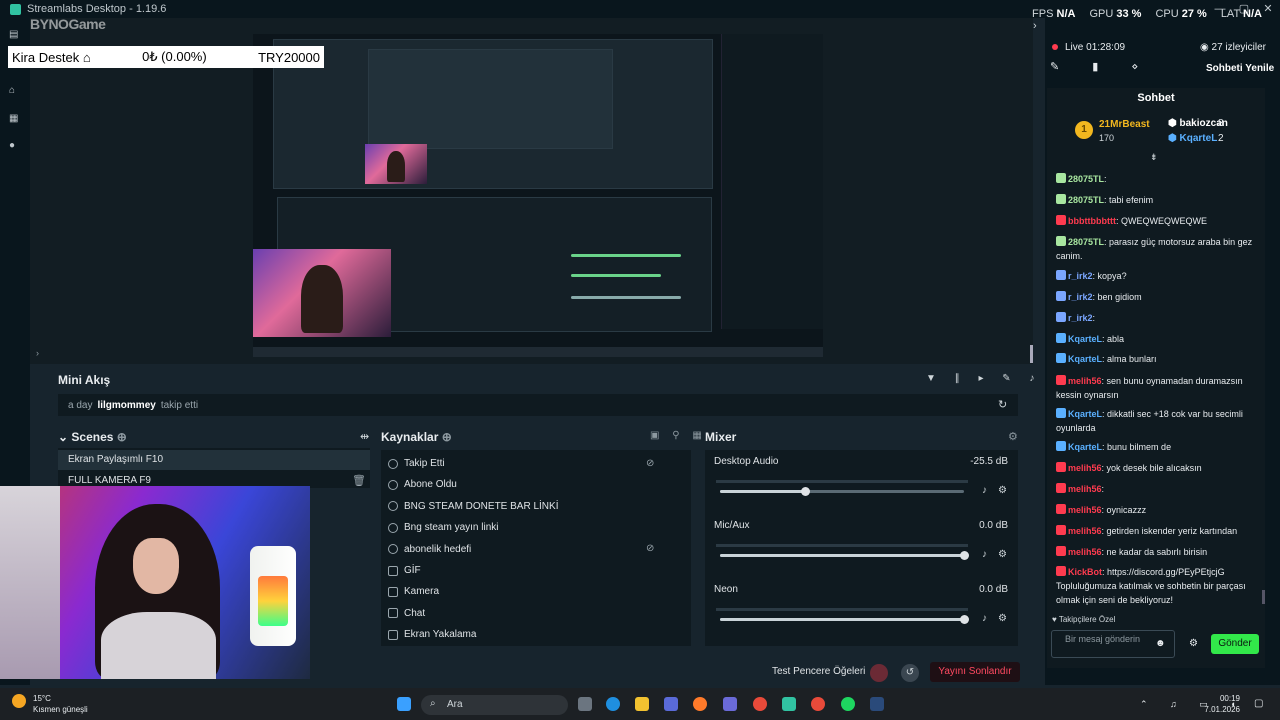 The height and width of the screenshot is (720, 1280). I want to click on editor-nav-icon: ▤, so click(15, 35).